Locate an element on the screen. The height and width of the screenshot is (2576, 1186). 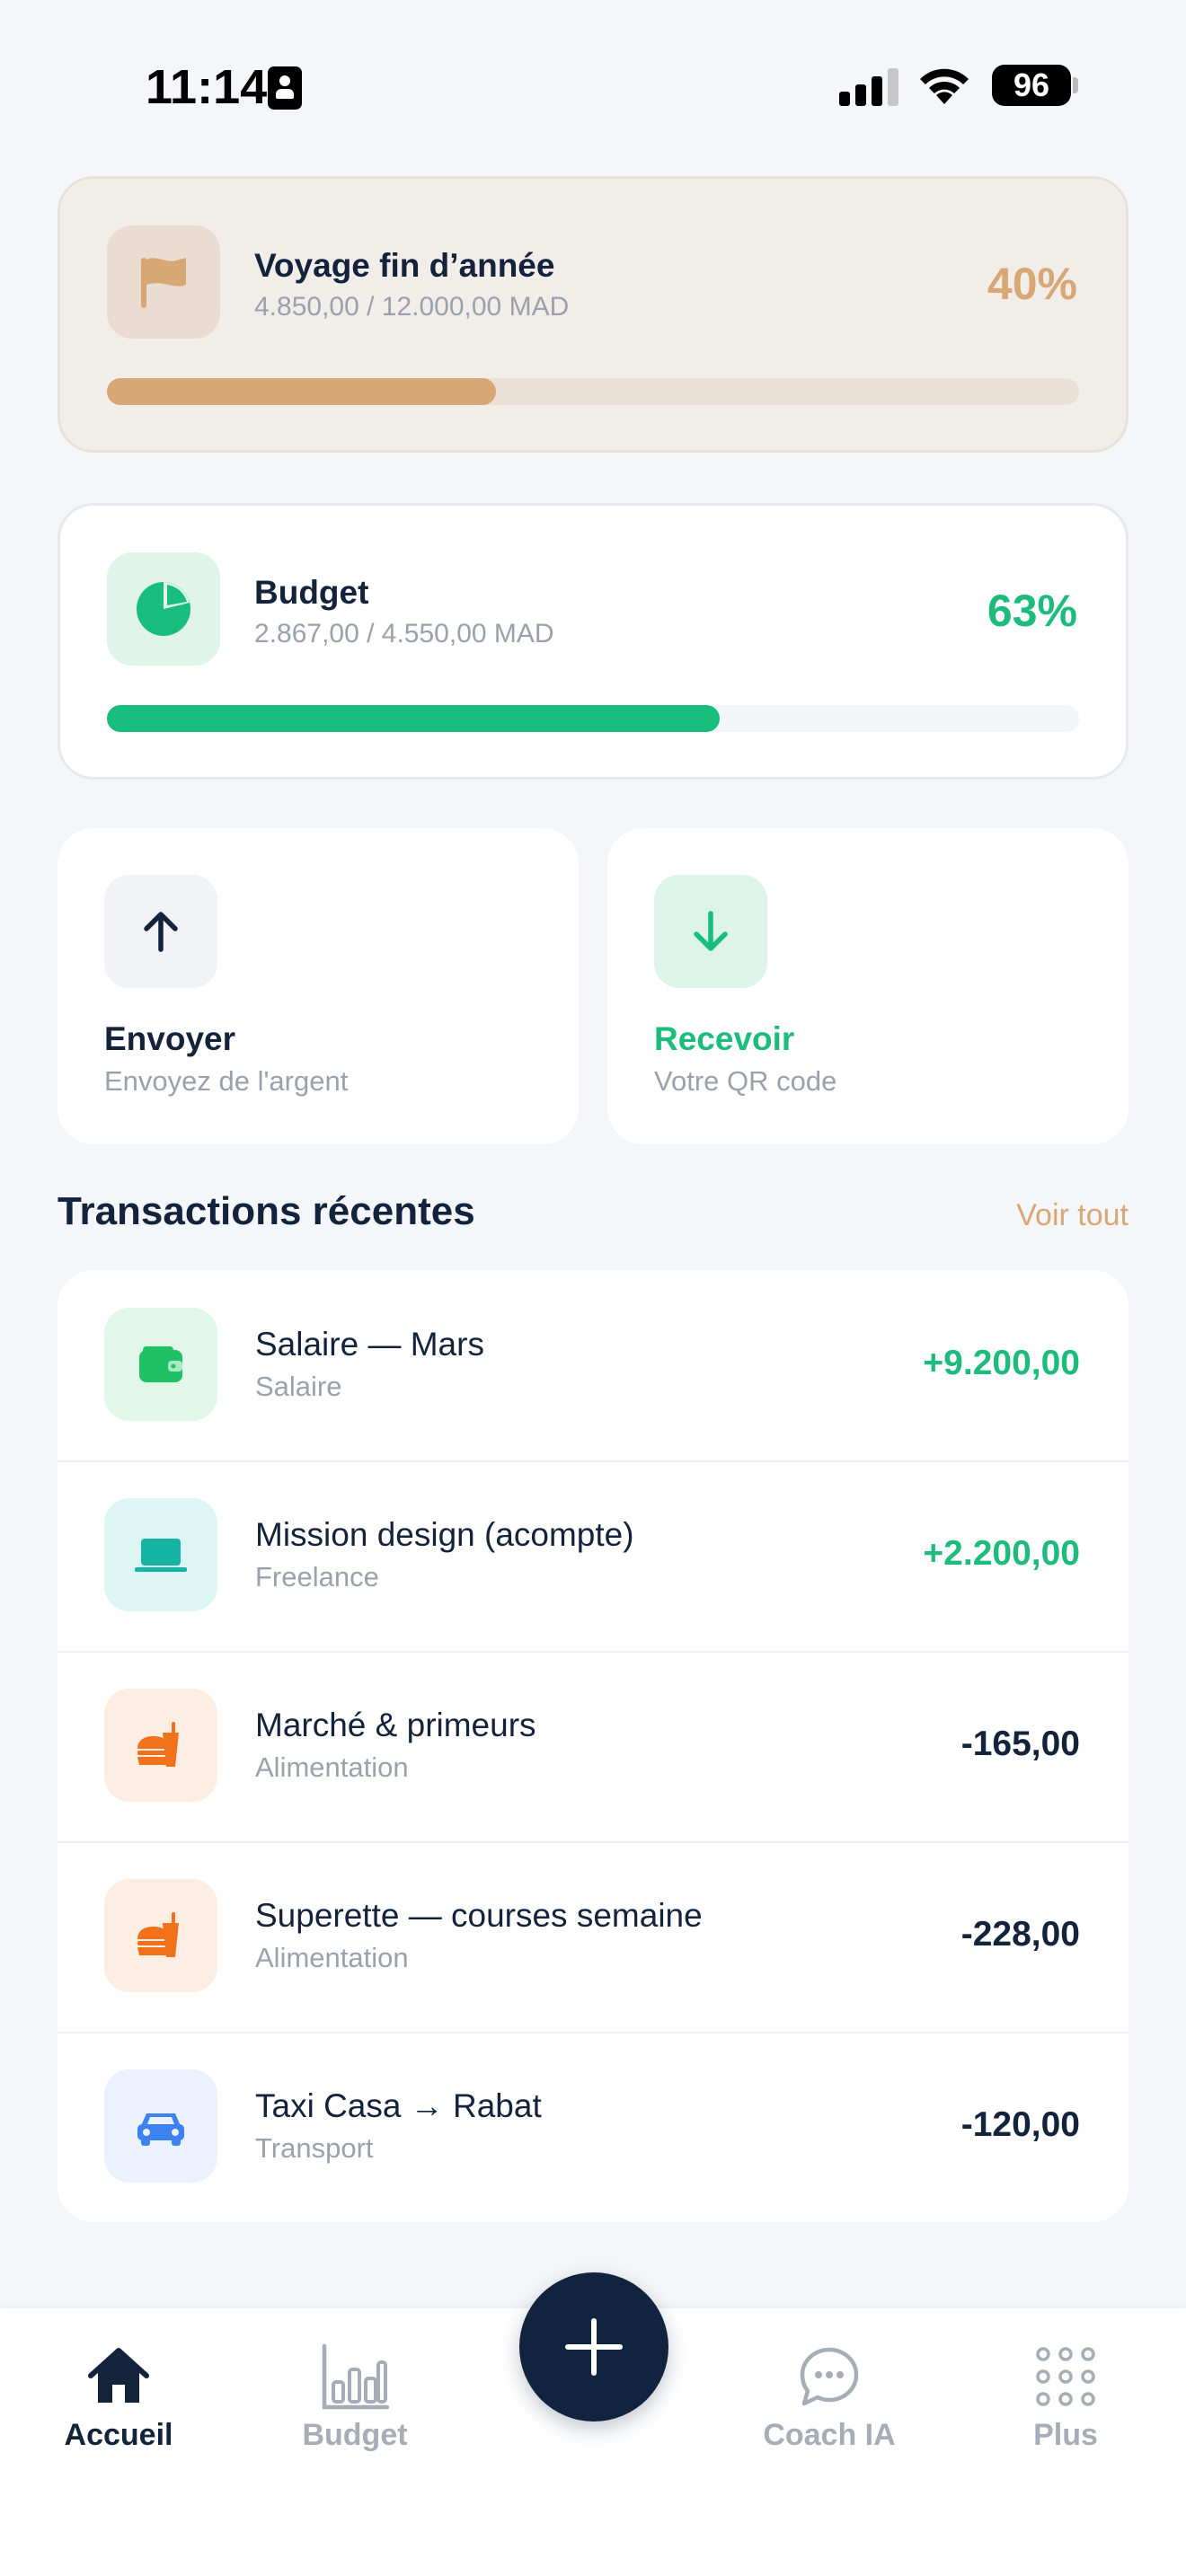
pie-chart-icon is located at coordinates (163, 609).